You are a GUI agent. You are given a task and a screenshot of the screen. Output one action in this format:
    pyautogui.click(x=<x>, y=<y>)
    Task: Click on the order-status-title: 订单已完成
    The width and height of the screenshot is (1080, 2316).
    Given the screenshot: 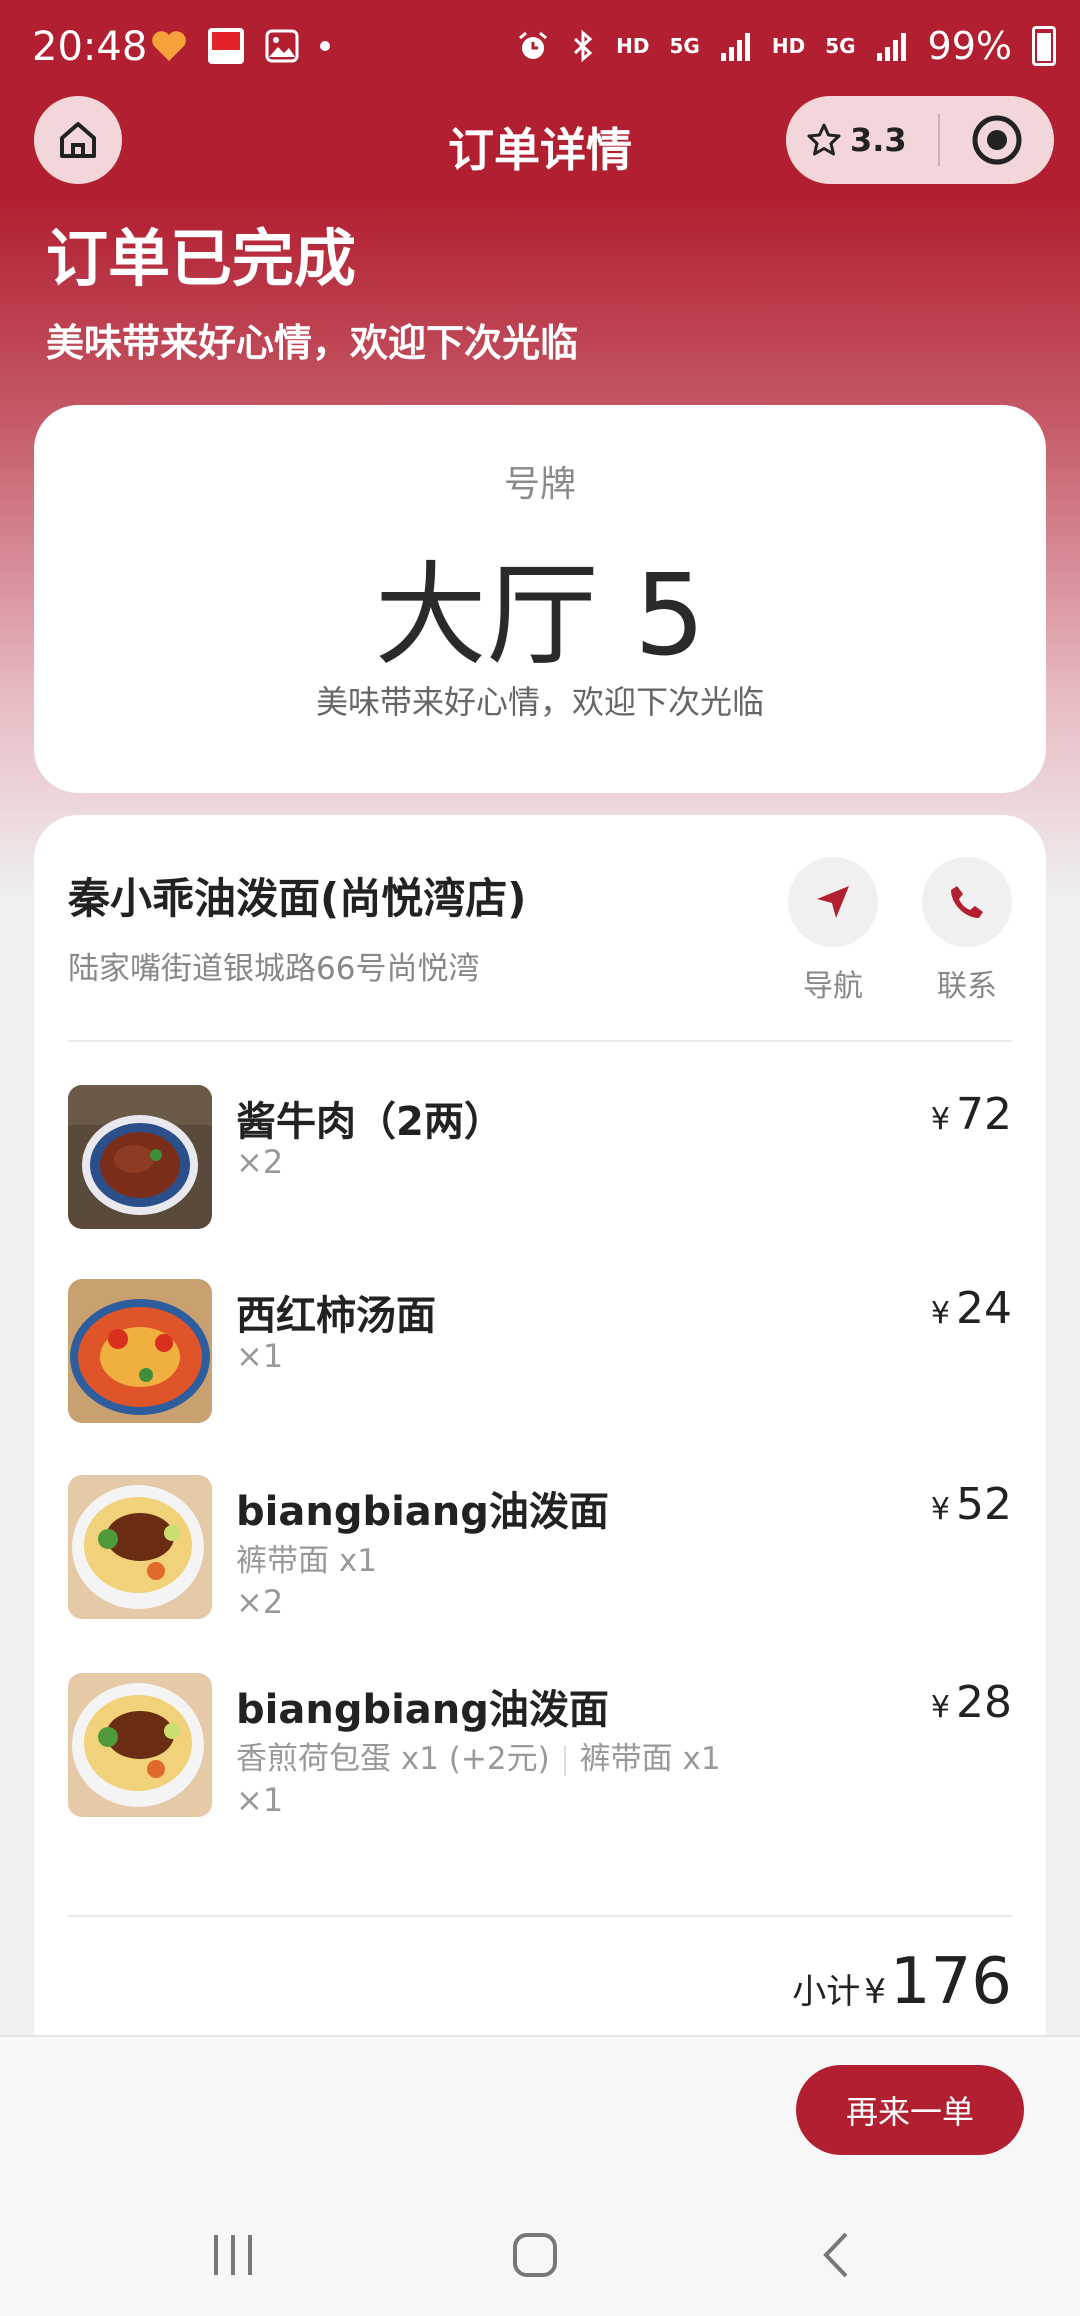 What is the action you would take?
    pyautogui.click(x=201, y=258)
    